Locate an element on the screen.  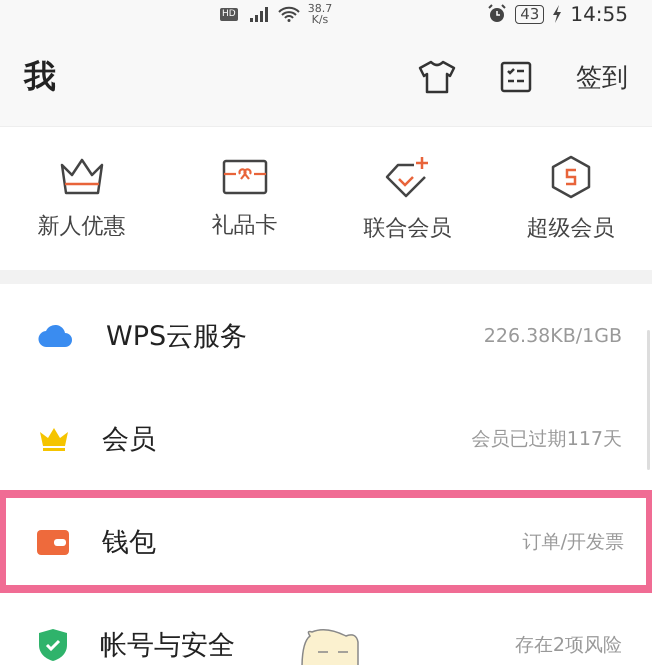
menu-detail: 226.38KB/1GB is located at coordinates (553, 335).